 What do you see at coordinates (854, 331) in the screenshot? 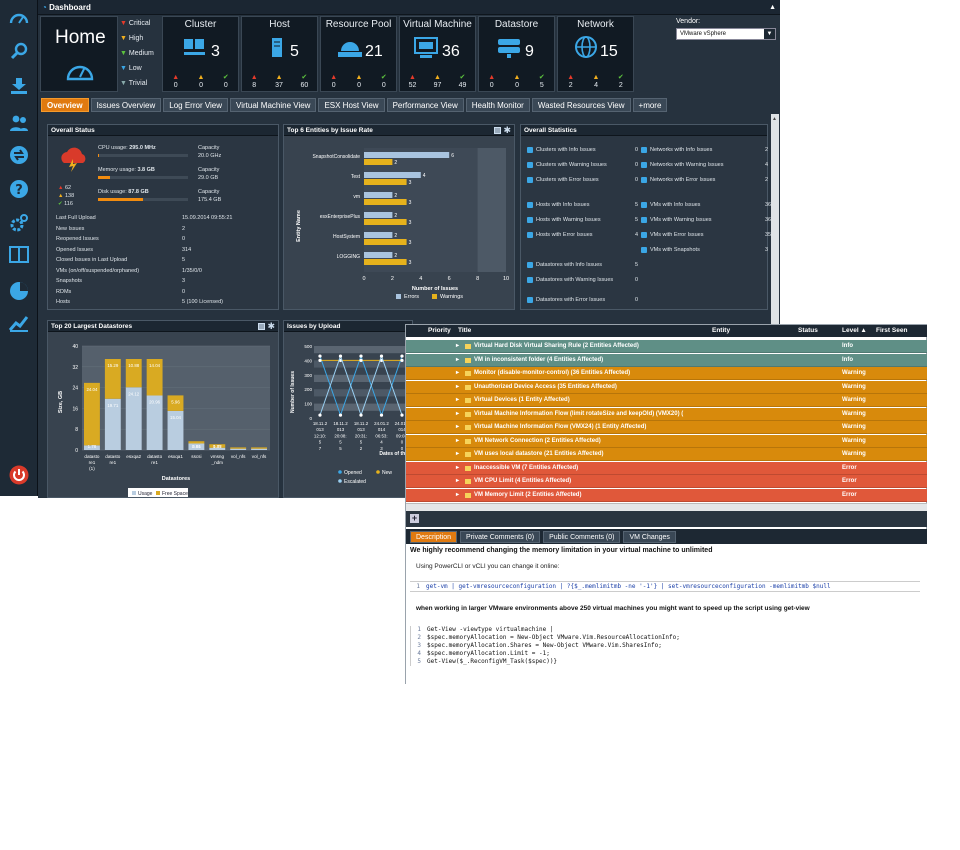
I see `col-level: Level ▲` at bounding box center [854, 331].